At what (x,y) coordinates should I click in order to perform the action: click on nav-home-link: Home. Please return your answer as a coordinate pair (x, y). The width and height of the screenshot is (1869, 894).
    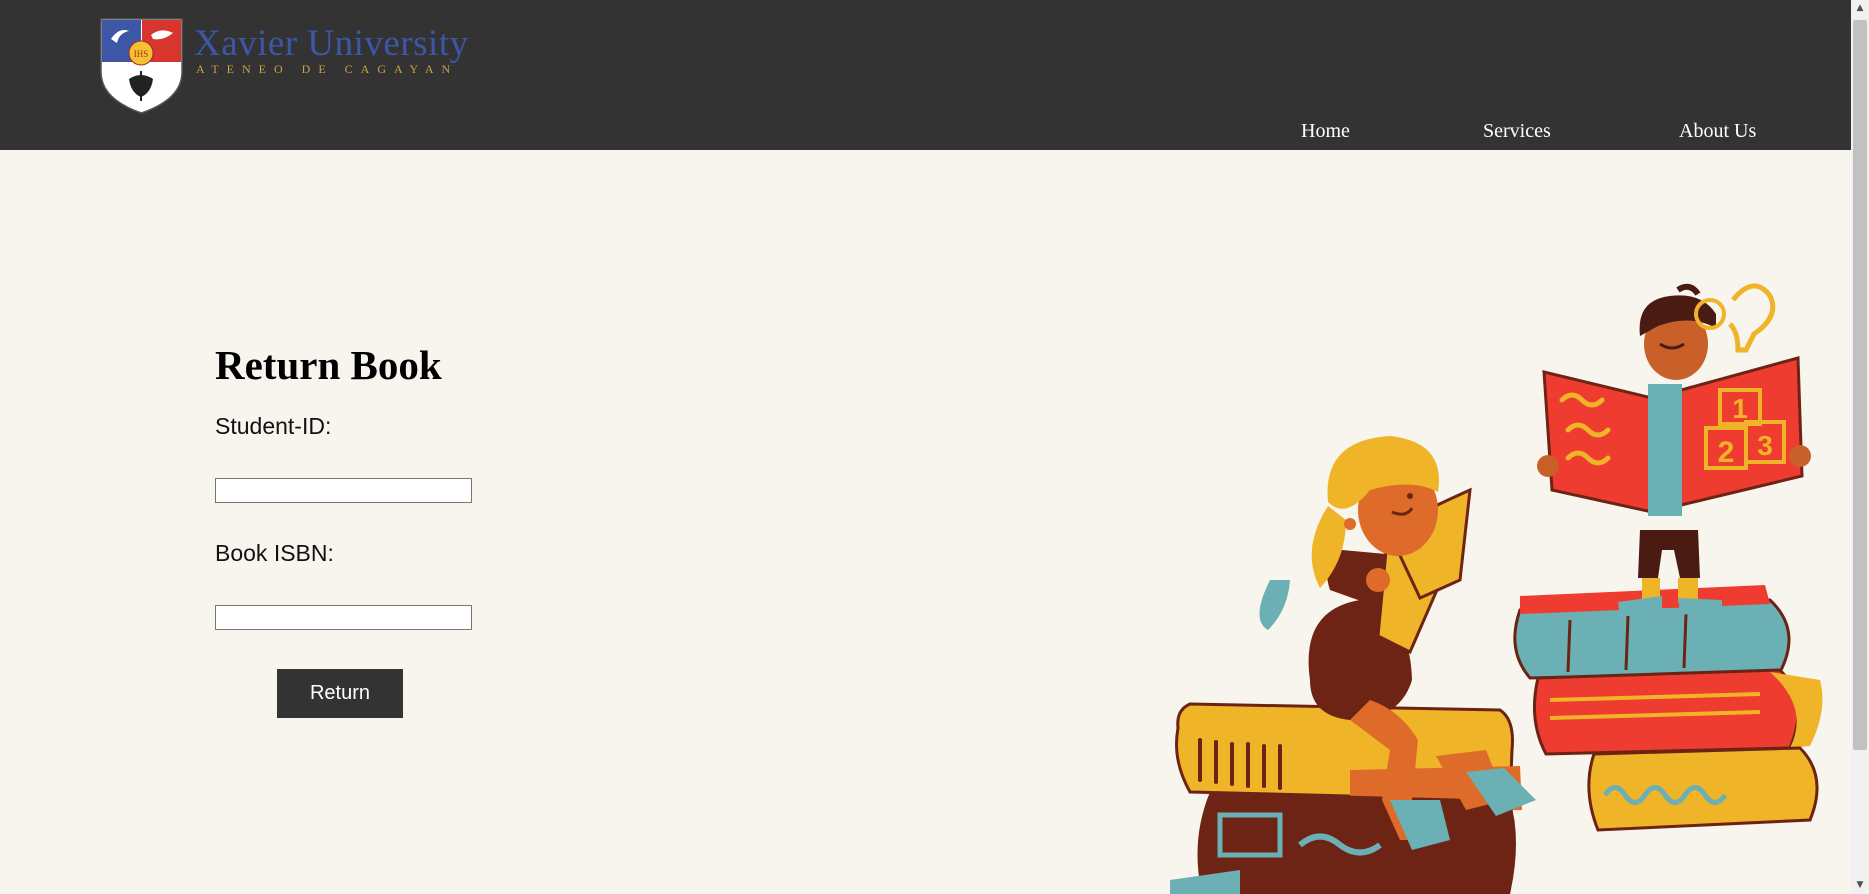
    Looking at the image, I should click on (1325, 131).